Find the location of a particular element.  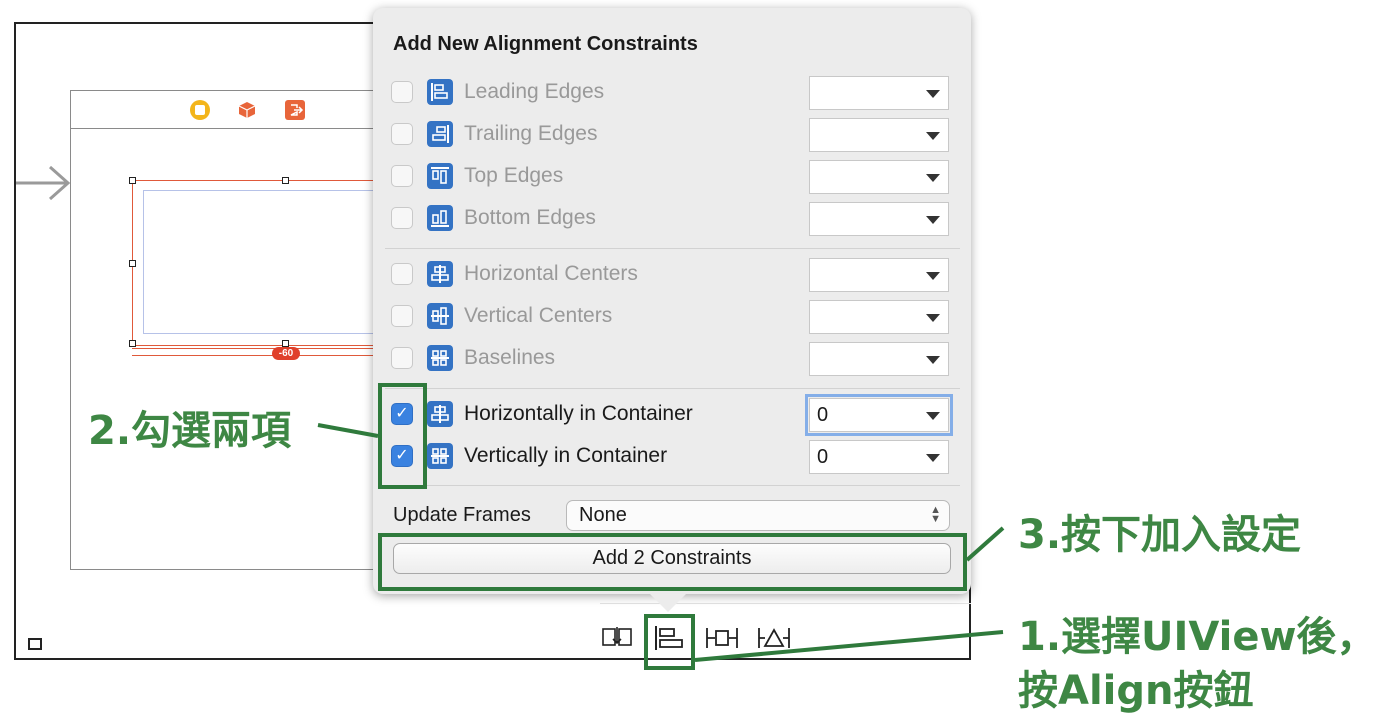

annotation-step3: 3.按下加入設定 is located at coordinates (1160, 535).